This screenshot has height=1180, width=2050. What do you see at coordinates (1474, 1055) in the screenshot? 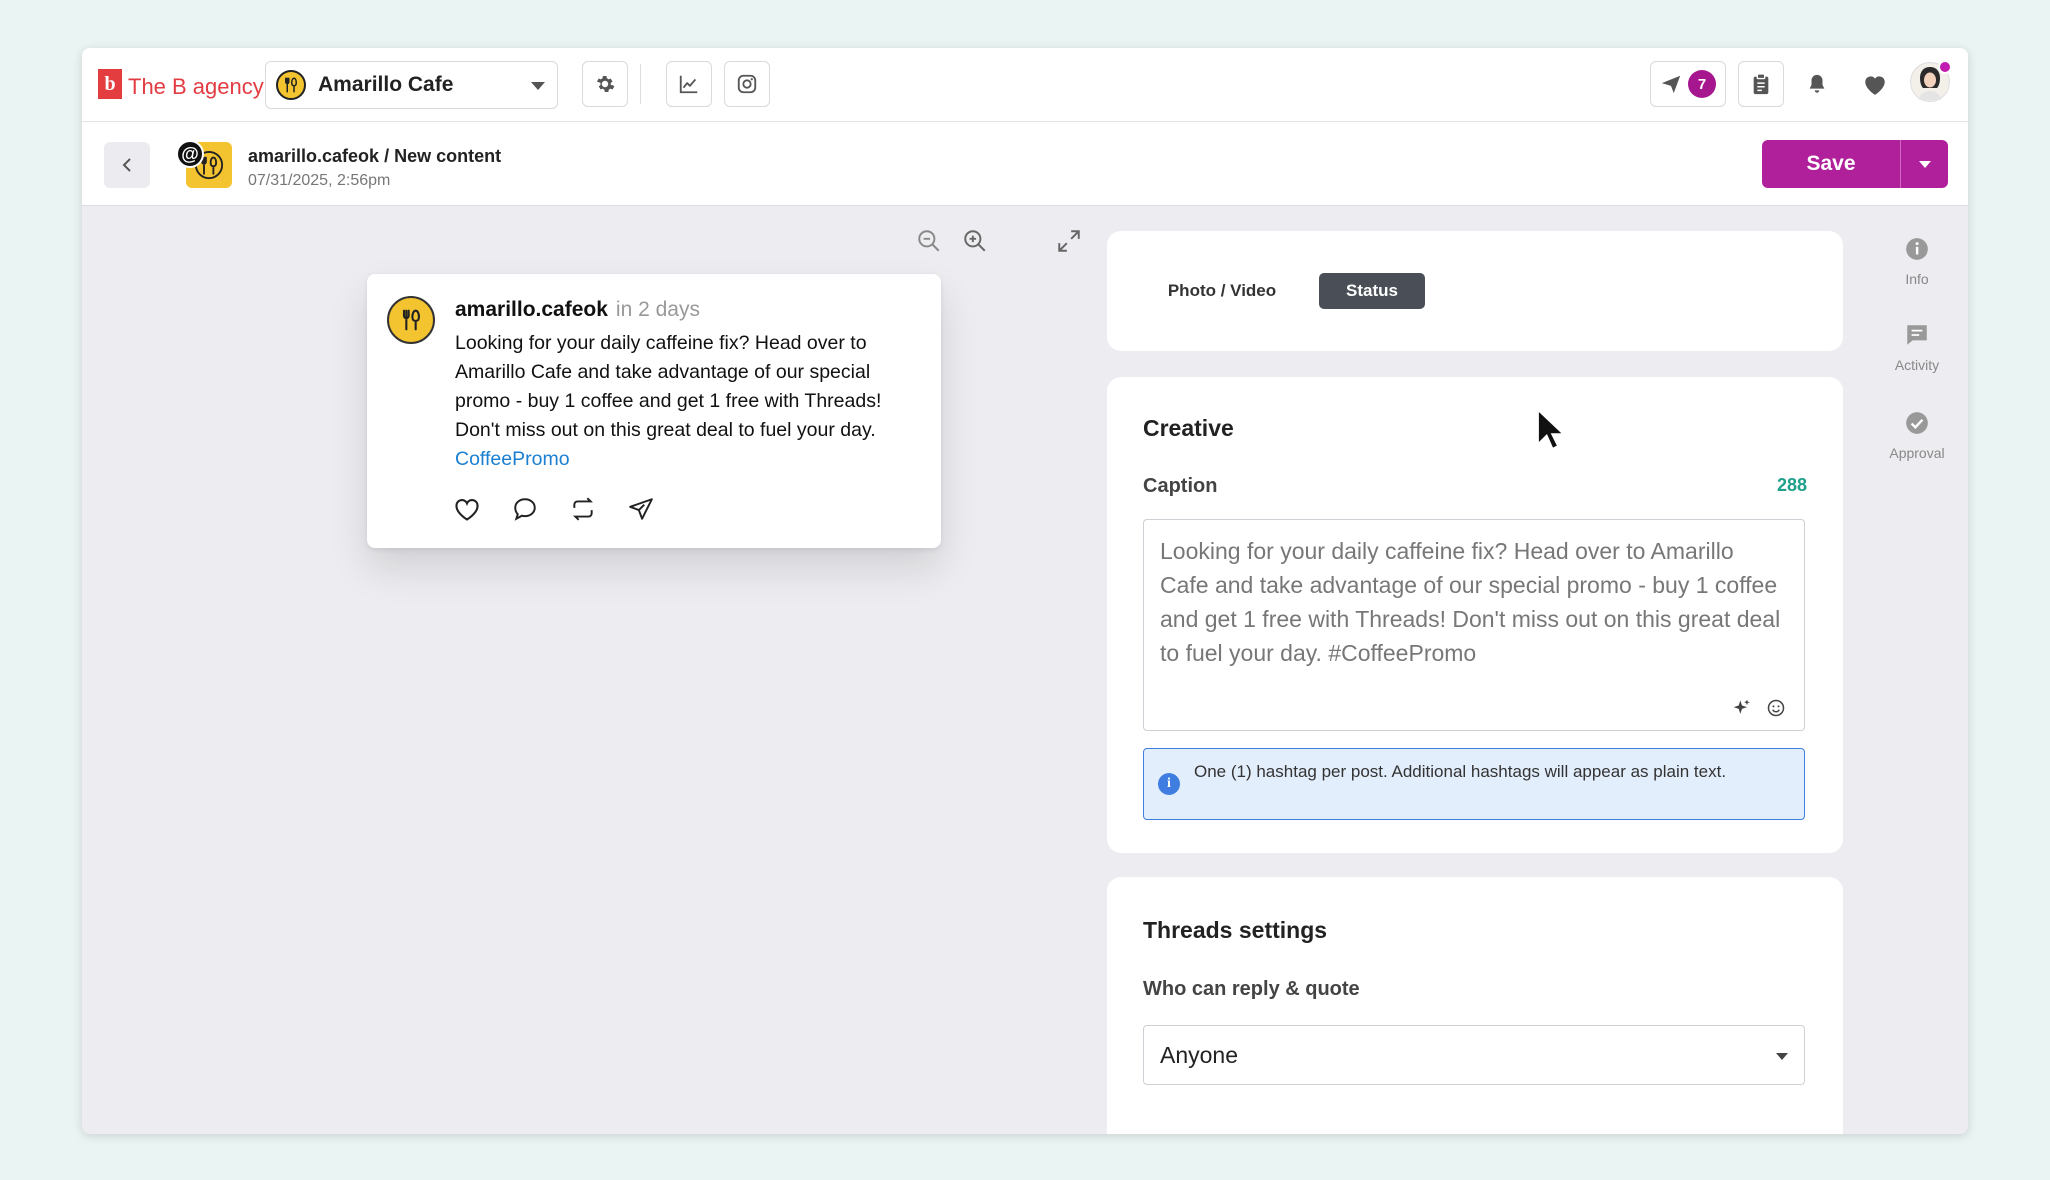
I see `reply-quote-select: Anyone` at bounding box center [1474, 1055].